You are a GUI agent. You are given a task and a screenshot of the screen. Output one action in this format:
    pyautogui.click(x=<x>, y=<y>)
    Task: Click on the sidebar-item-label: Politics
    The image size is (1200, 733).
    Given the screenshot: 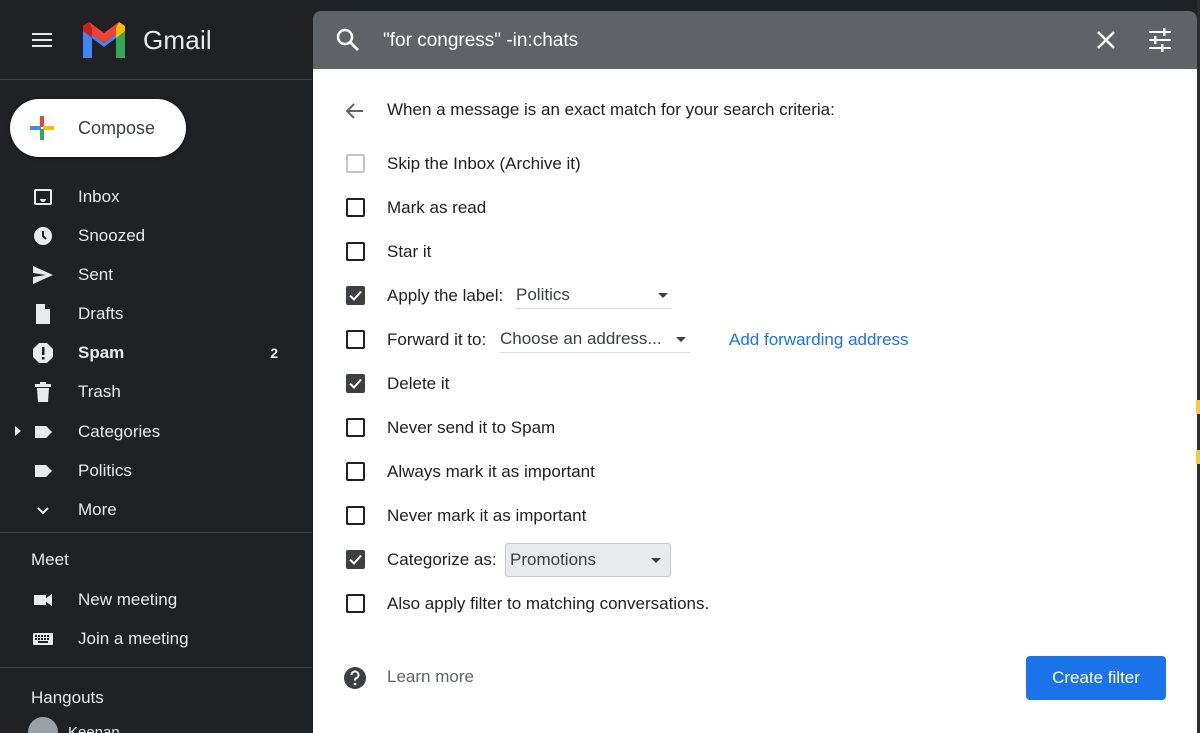 What is the action you would take?
    pyautogui.click(x=105, y=470)
    